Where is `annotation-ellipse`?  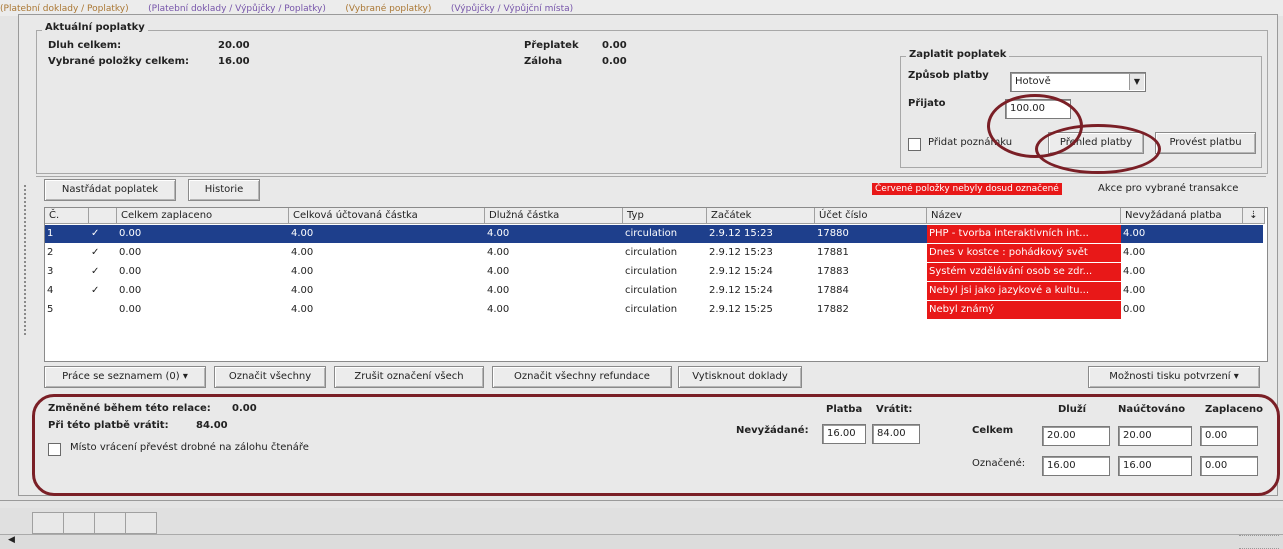 annotation-ellipse is located at coordinates (1098, 149).